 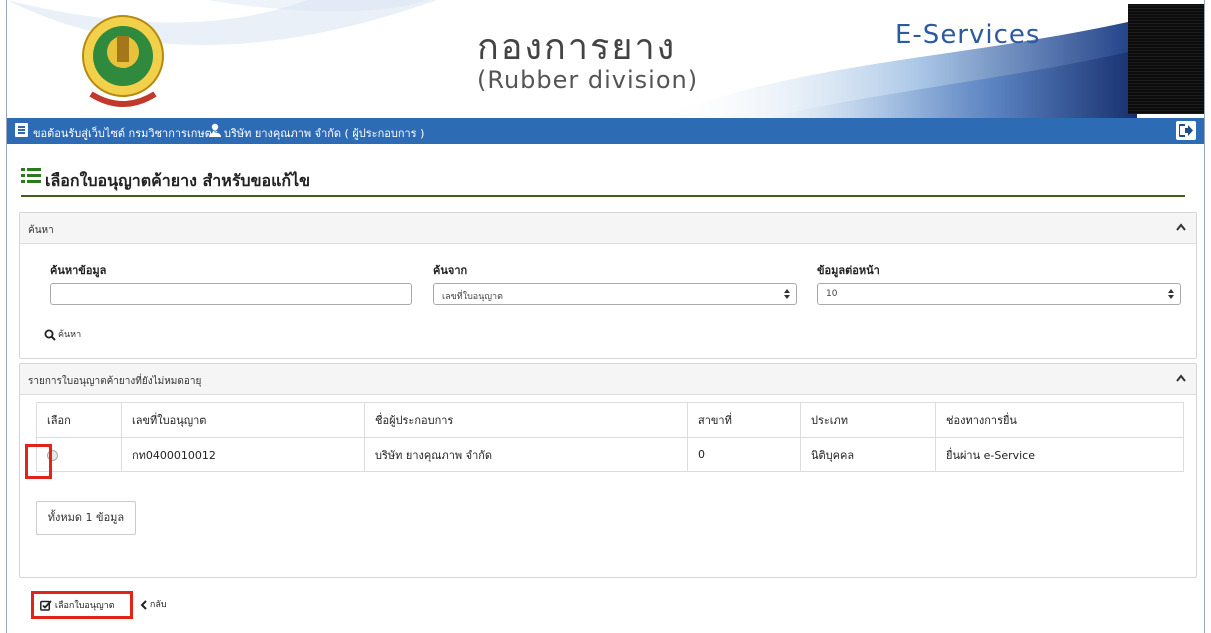 I want to click on search-icon, so click(x=50, y=335).